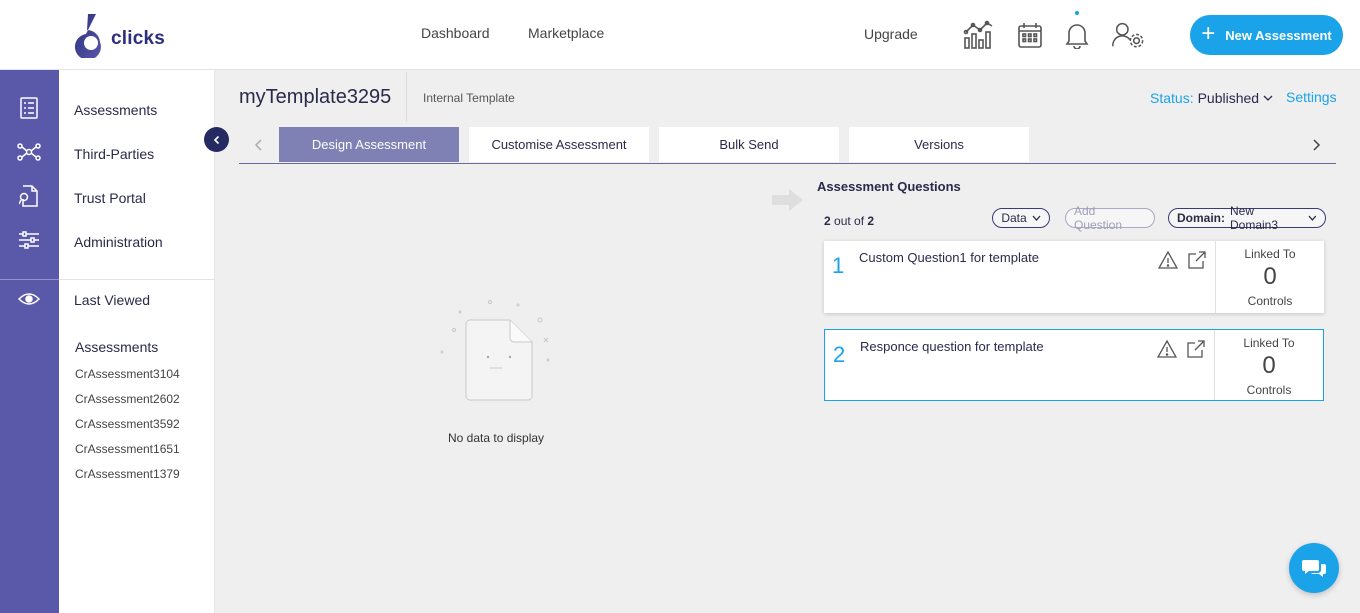  I want to click on new-assessment-label: New Assessment, so click(1278, 35).